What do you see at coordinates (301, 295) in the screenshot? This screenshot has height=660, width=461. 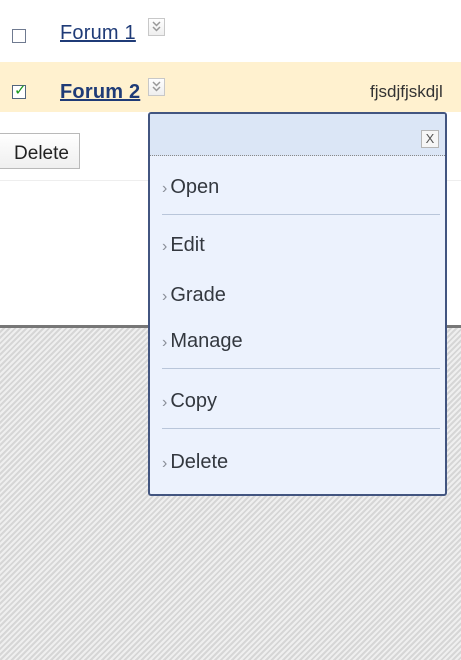 I see `menu-item-grade: › Grade` at bounding box center [301, 295].